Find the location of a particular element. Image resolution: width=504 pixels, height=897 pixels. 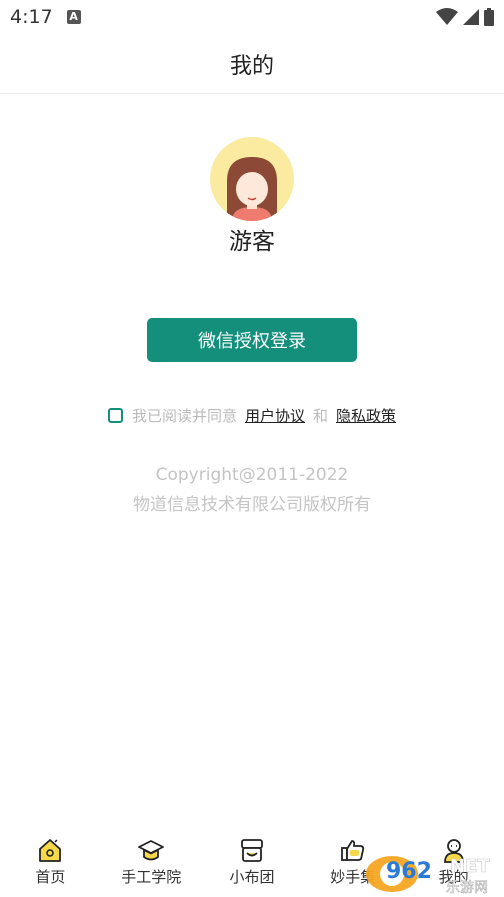

store-icon is located at coordinates (252, 850).